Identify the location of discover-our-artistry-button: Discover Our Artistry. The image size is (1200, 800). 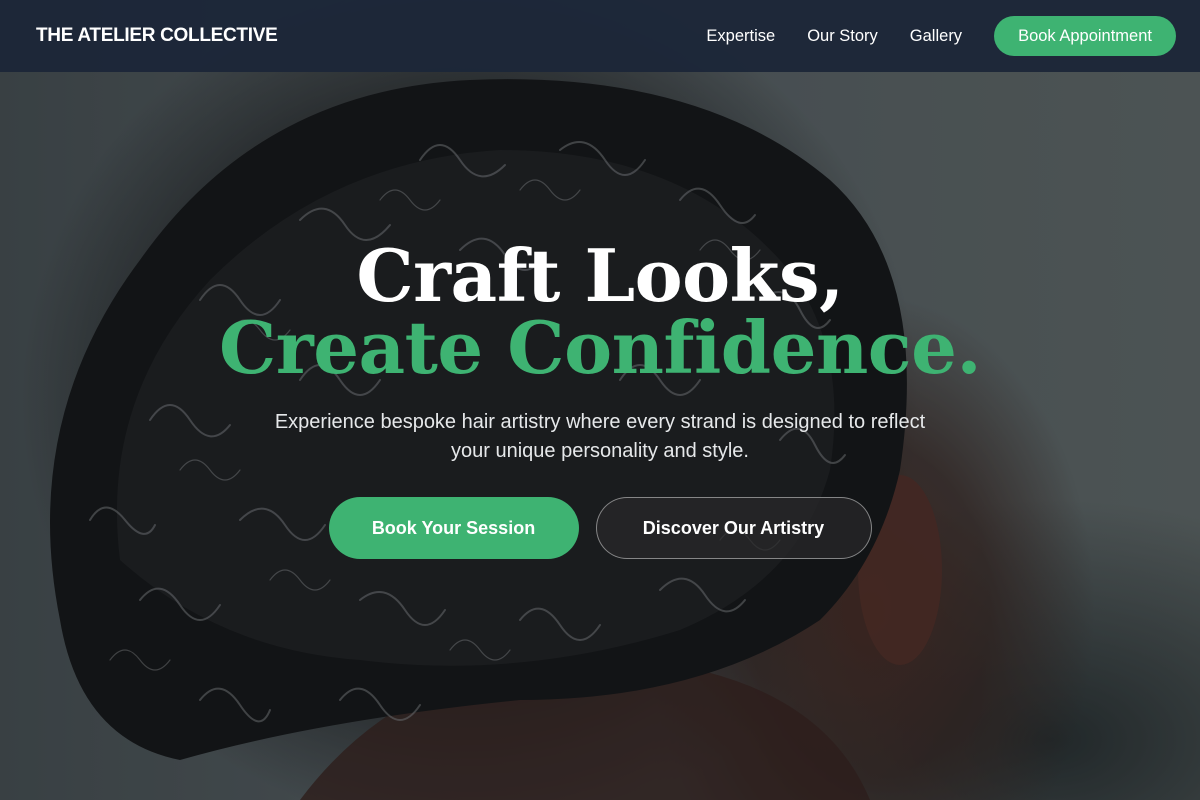
(733, 528).